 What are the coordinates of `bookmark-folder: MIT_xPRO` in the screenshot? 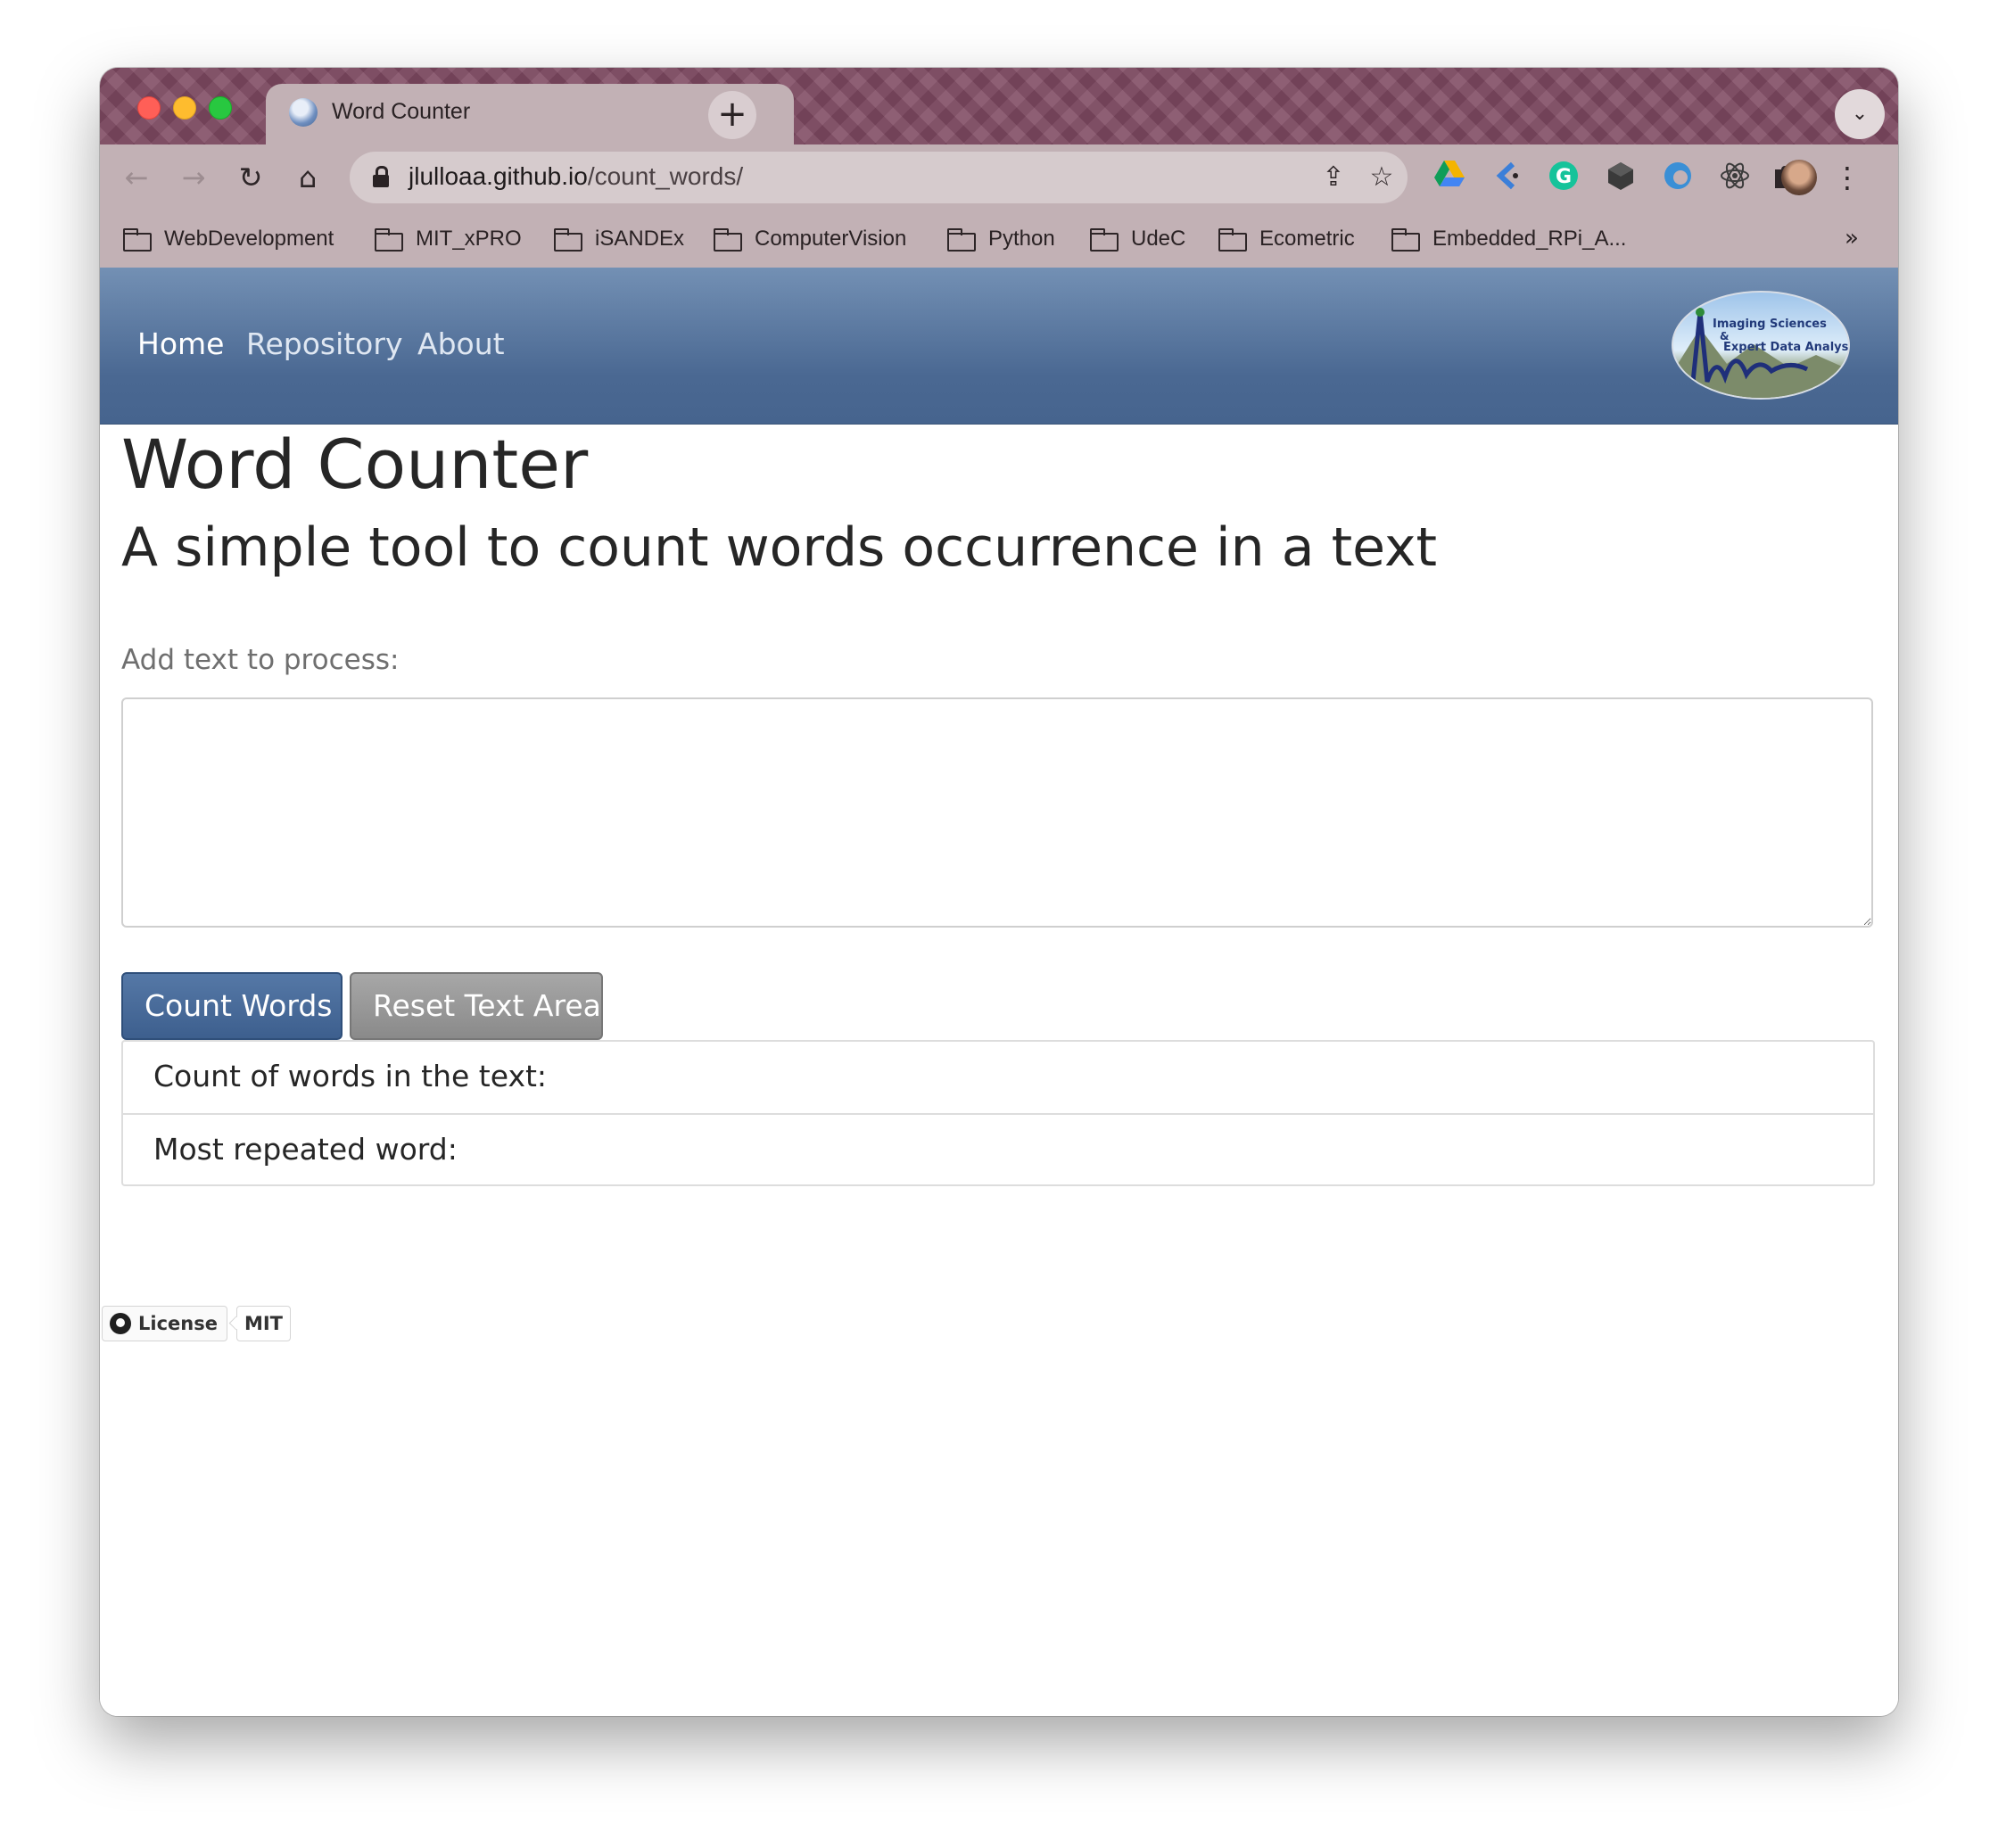 It's located at (449, 239).